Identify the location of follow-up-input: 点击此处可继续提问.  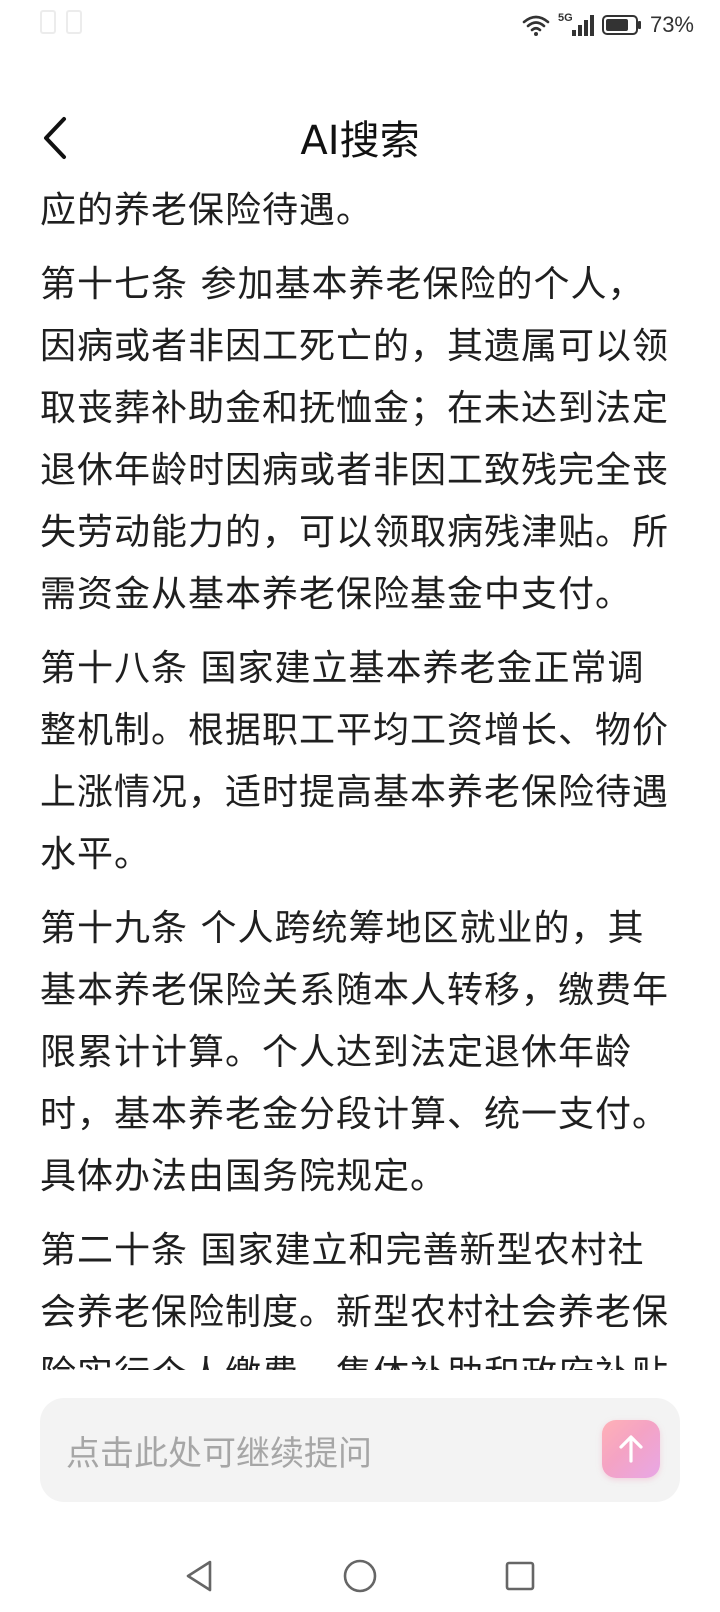
(360, 1450).